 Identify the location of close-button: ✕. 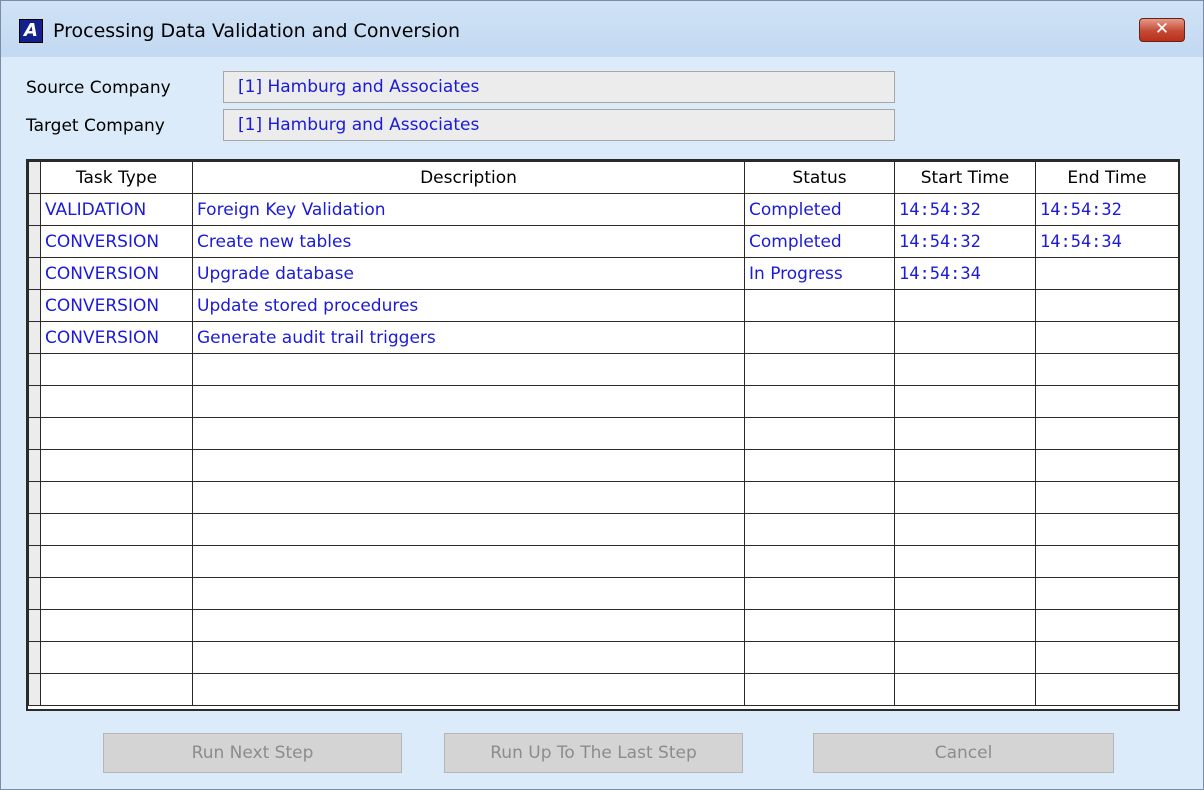
(1162, 30).